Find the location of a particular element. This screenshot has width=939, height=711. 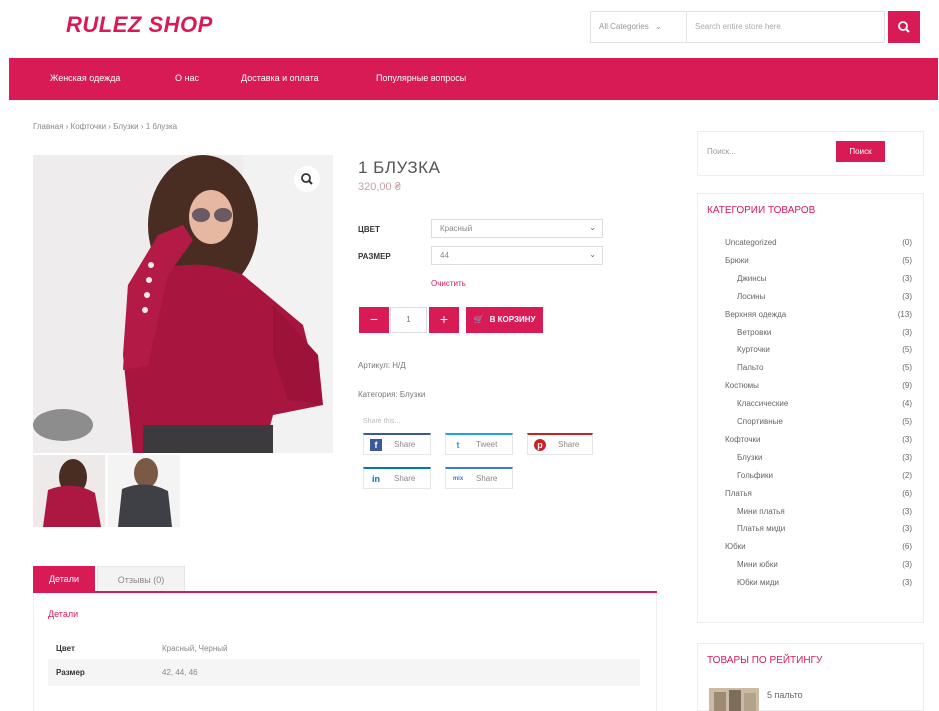

category-item-name: Классические is located at coordinates (762, 403).